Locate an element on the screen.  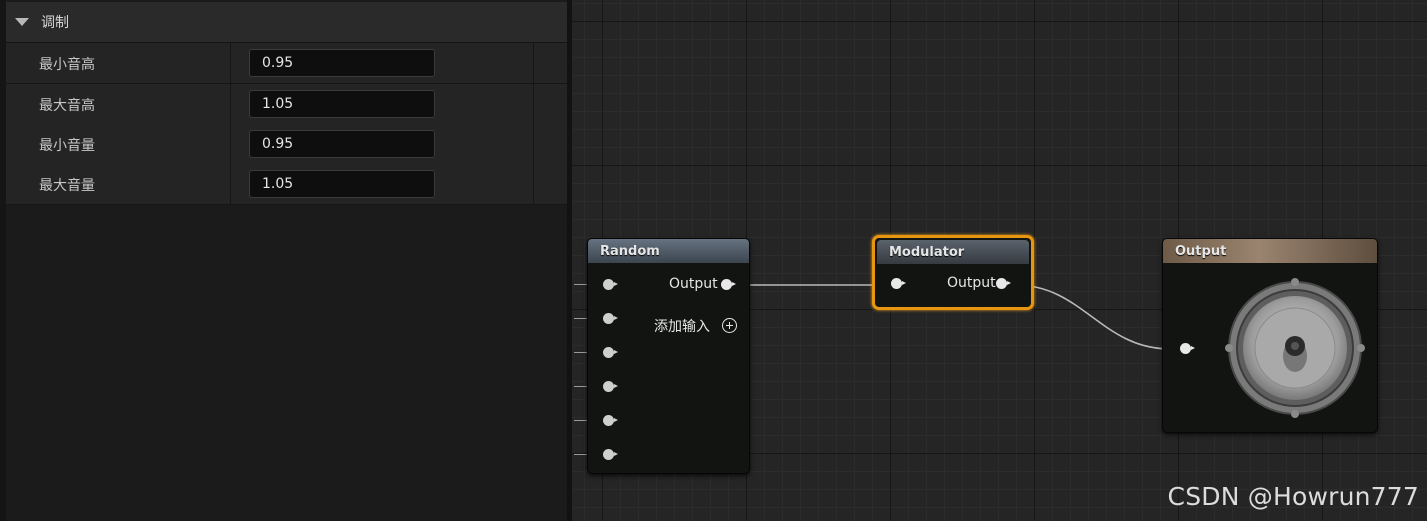
property-row-max-volume: 最大音量 1.05 is located at coordinates (286, 184).